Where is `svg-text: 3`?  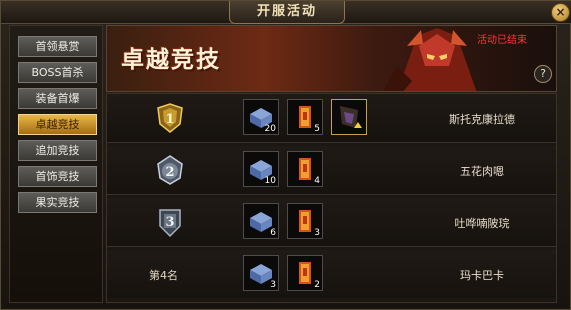
svg-text: 3 is located at coordinates (169, 222).